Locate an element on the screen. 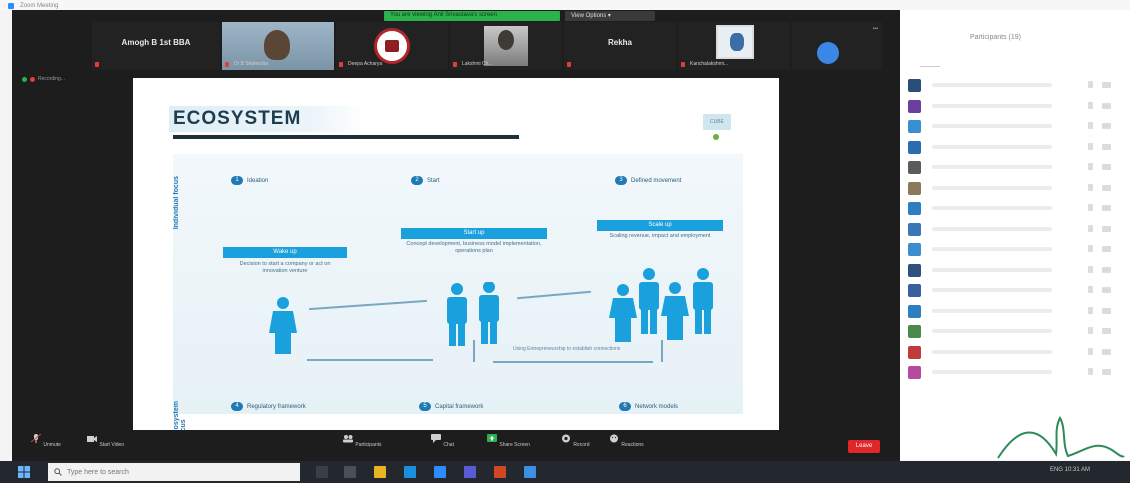 This screenshot has width=1130, height=483. control-label: Record is located at coordinates (581, 445).